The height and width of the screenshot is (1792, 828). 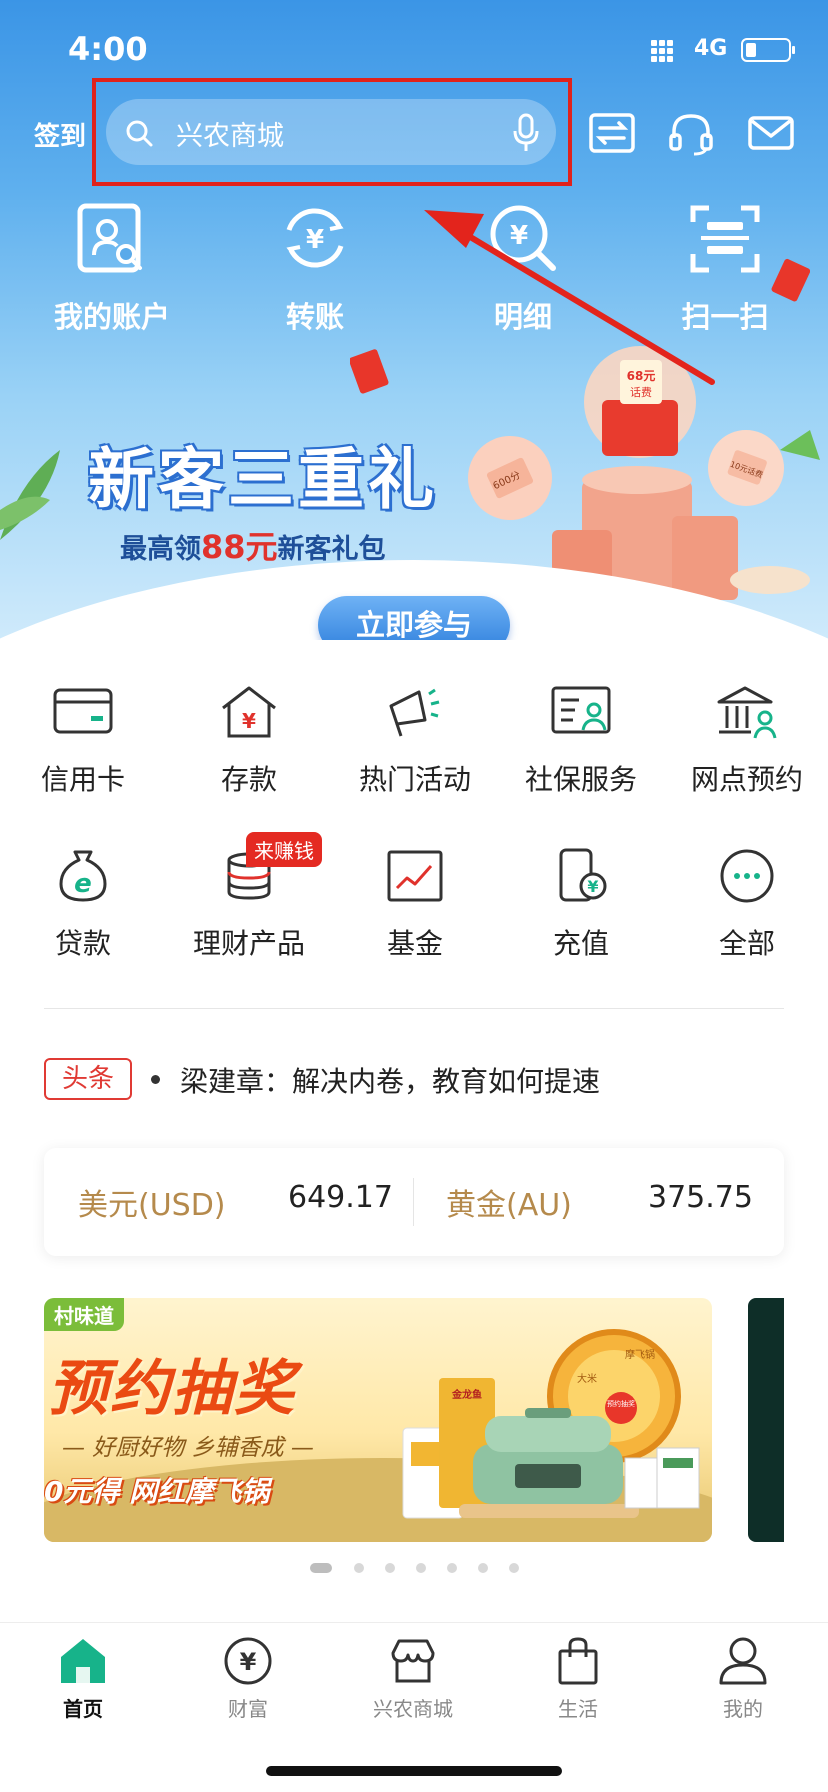 I want to click on tab-label: 兴农商城, so click(x=413, y=1709).